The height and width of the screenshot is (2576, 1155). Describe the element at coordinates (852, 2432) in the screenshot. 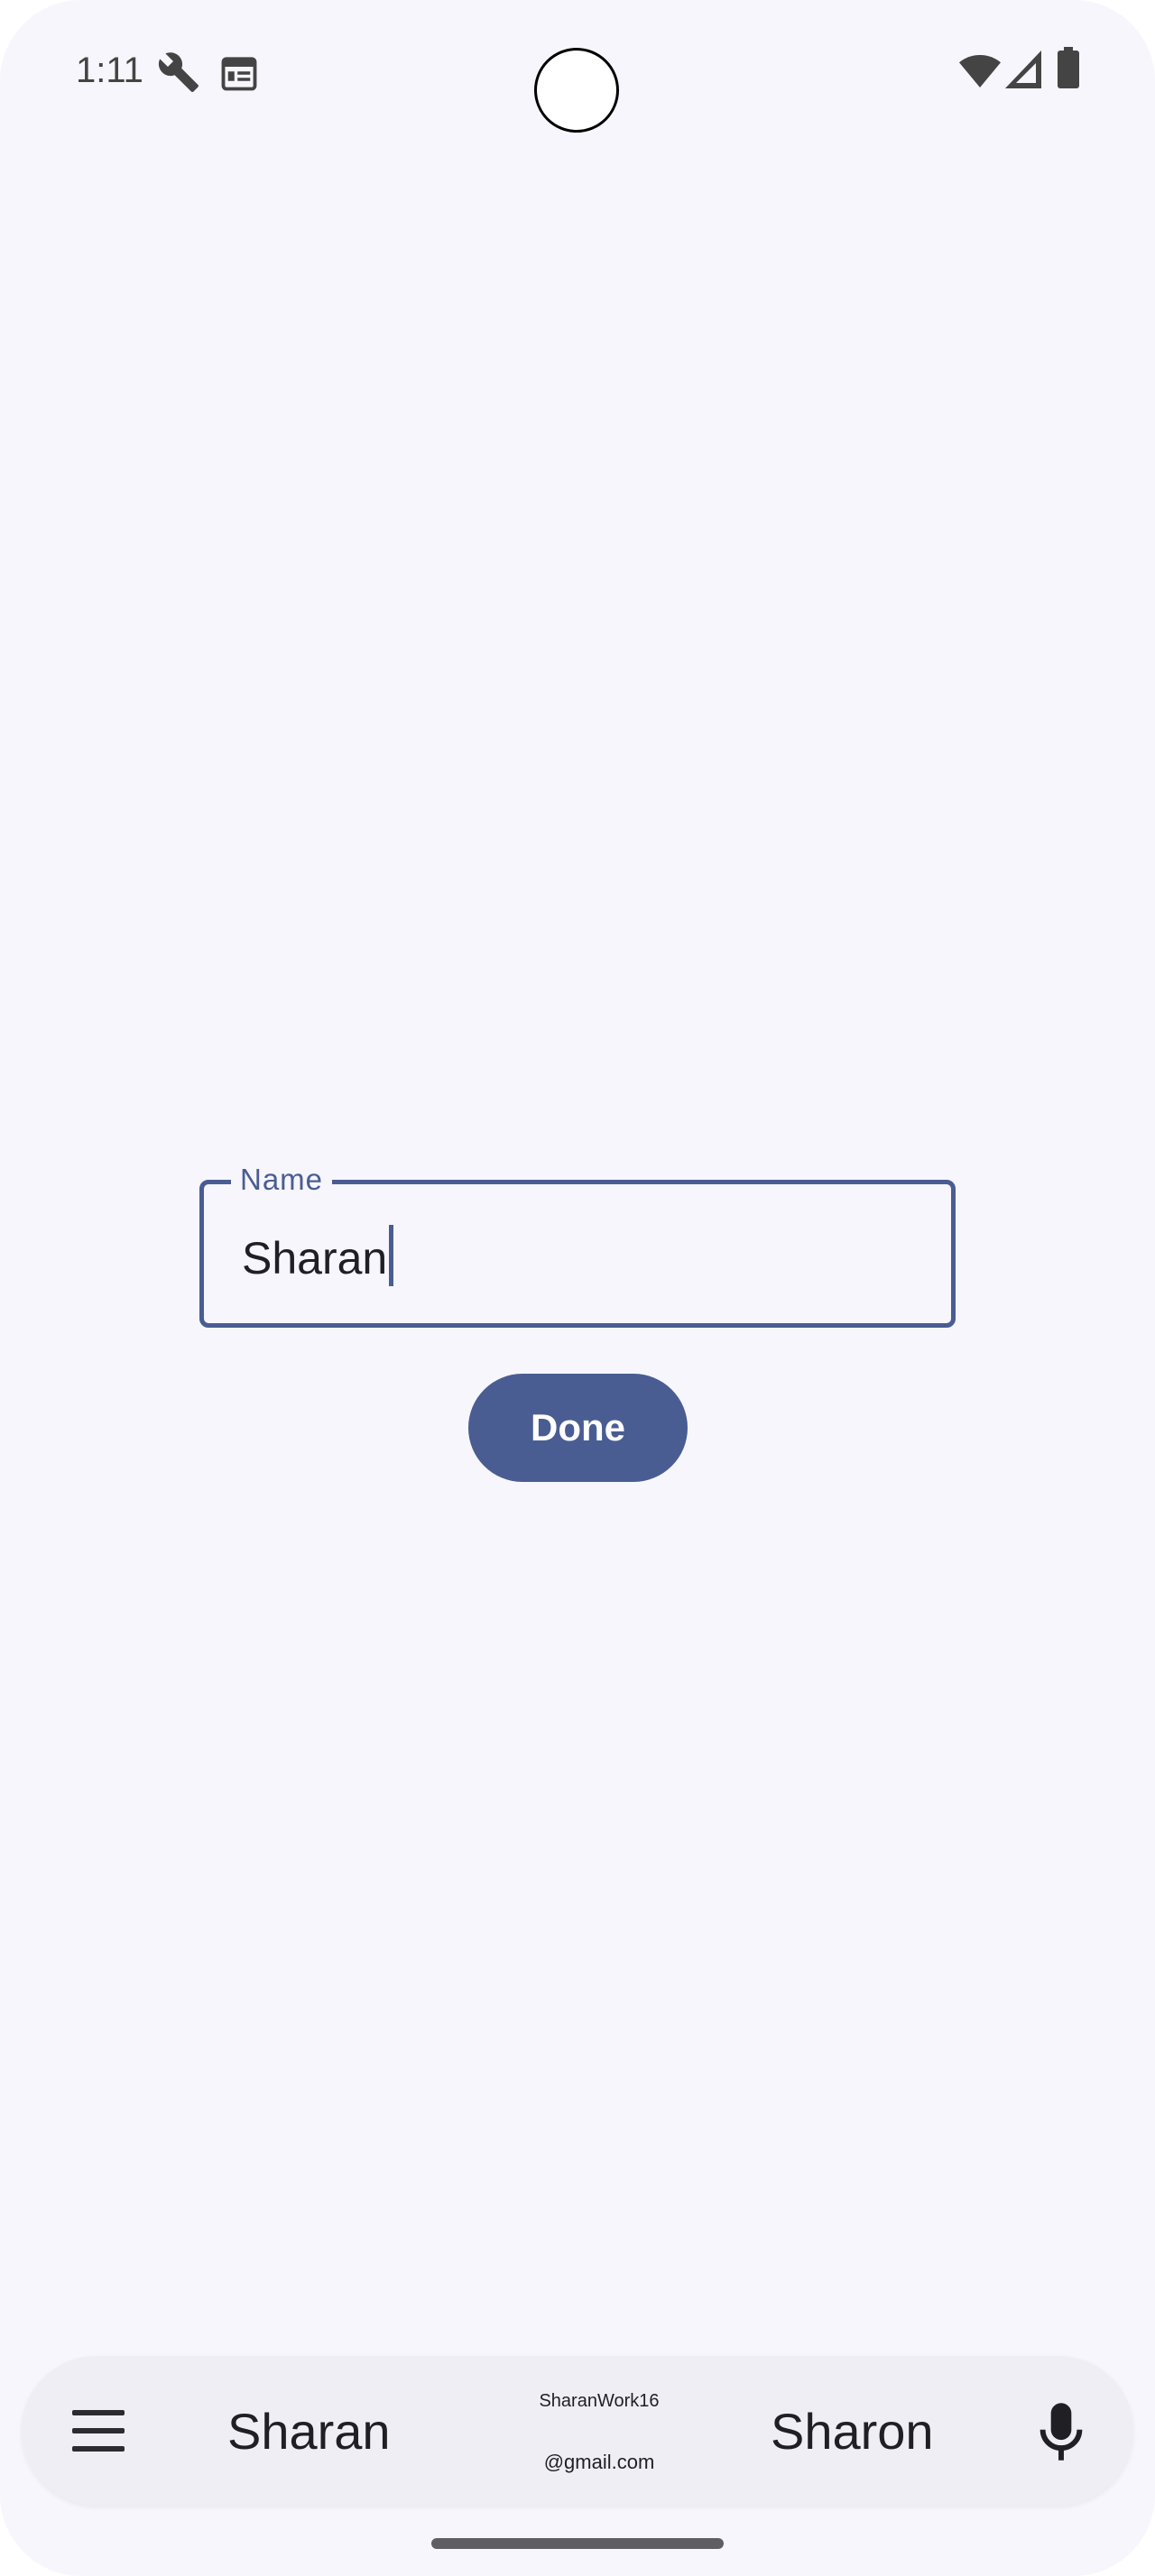

I see `suggestion-sharon: Sharon` at that location.